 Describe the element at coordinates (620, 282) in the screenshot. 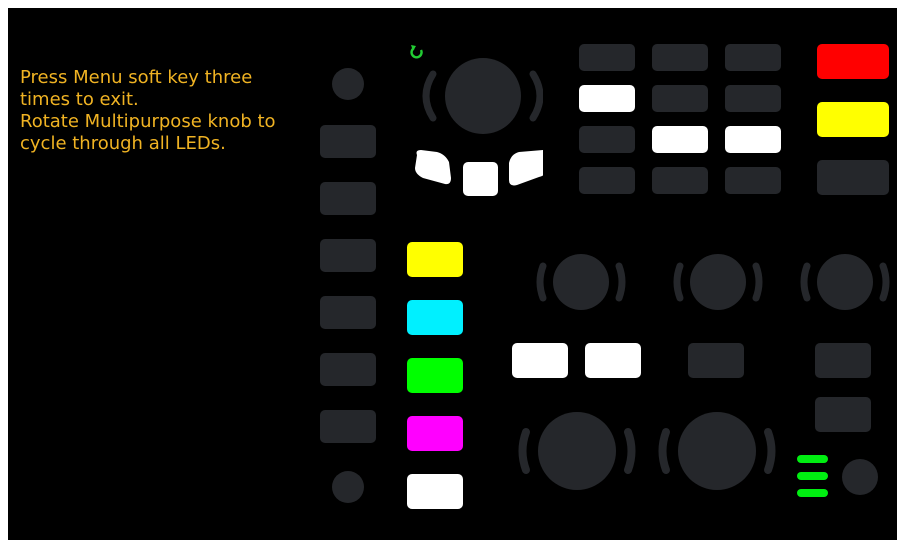

I see `knob-1-arc-right` at that location.